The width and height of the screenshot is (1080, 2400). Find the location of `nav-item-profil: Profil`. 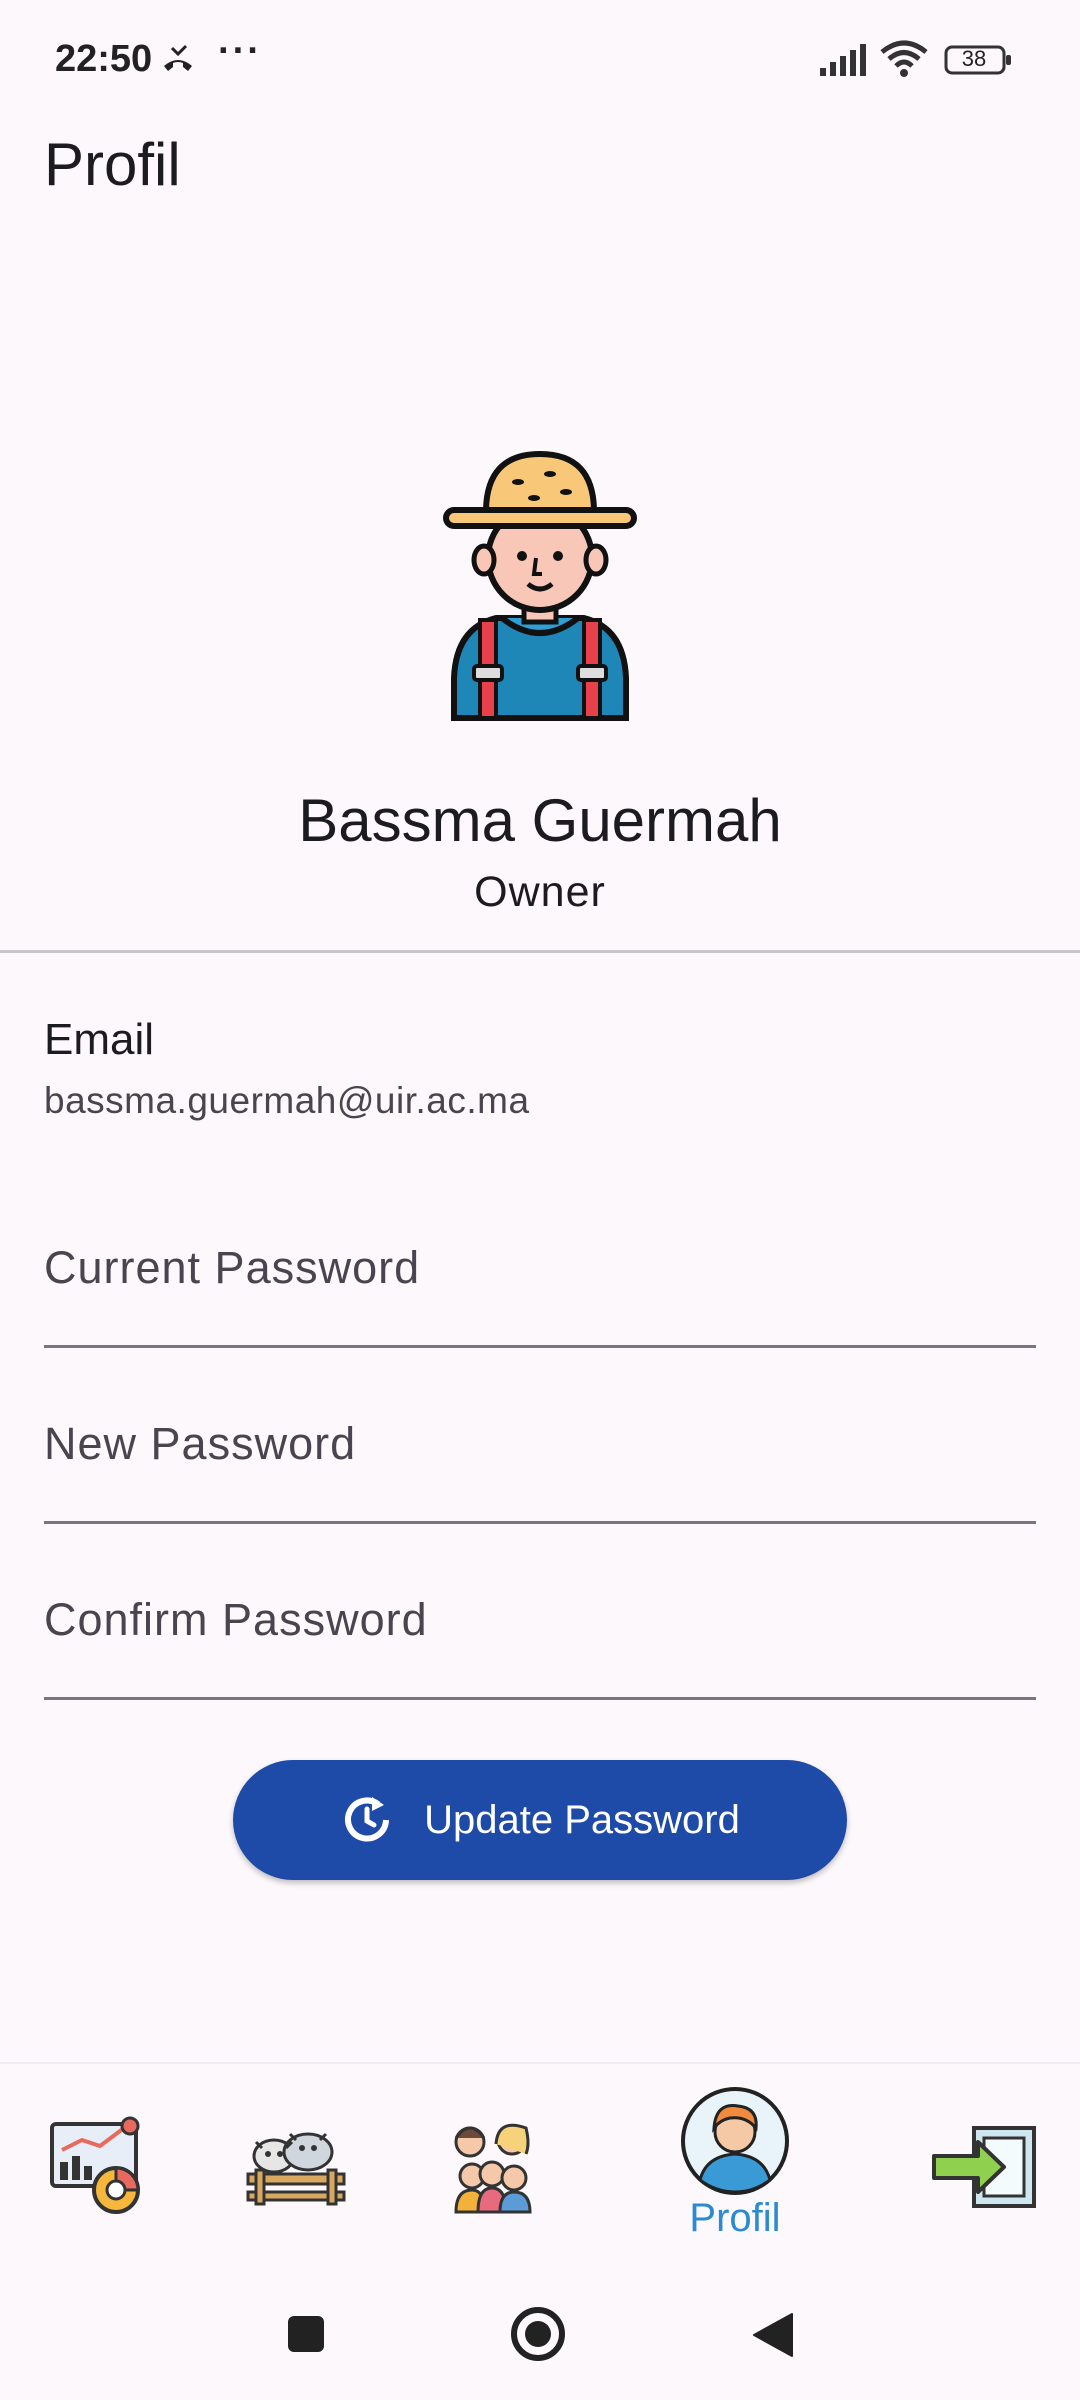

nav-item-profil: Profil is located at coordinates (735, 2169).